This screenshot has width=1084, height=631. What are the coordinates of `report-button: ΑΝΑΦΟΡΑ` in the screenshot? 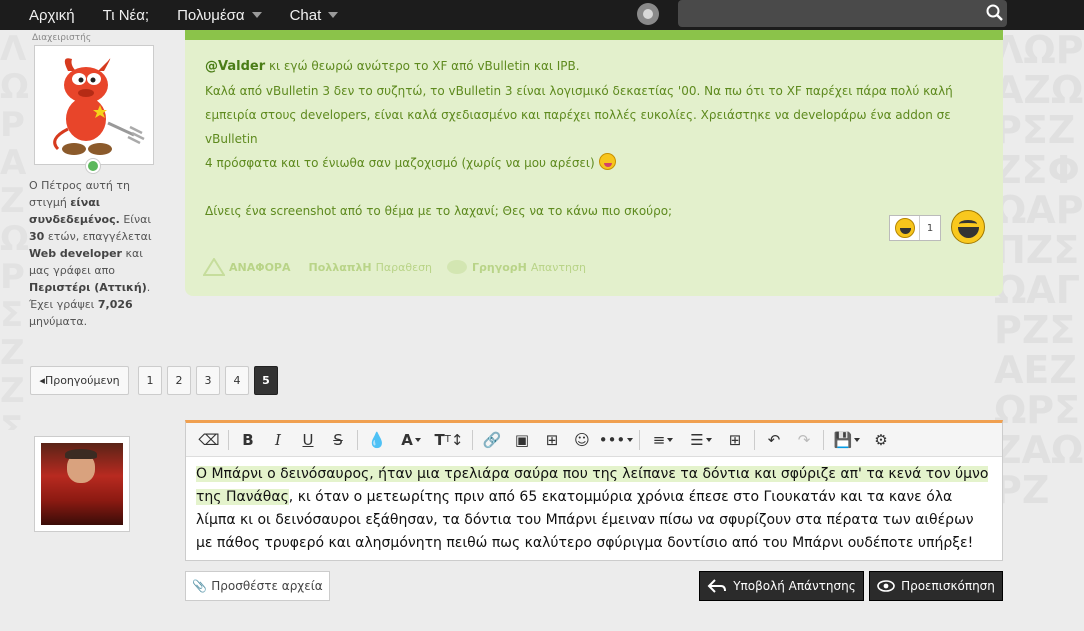 It's located at (249, 267).